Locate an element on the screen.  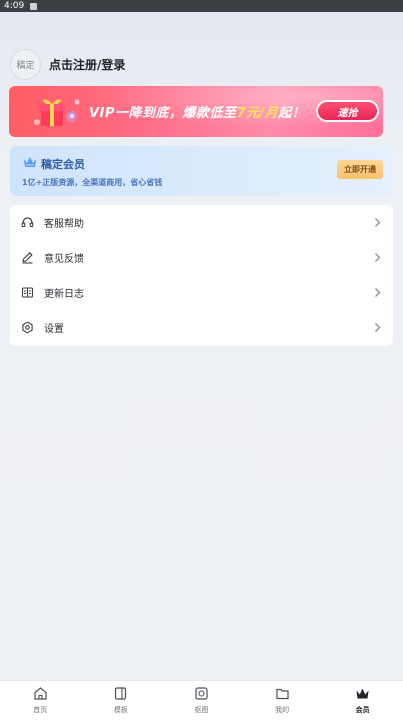
promo-grab-button: 速抢 is located at coordinates (347, 111).